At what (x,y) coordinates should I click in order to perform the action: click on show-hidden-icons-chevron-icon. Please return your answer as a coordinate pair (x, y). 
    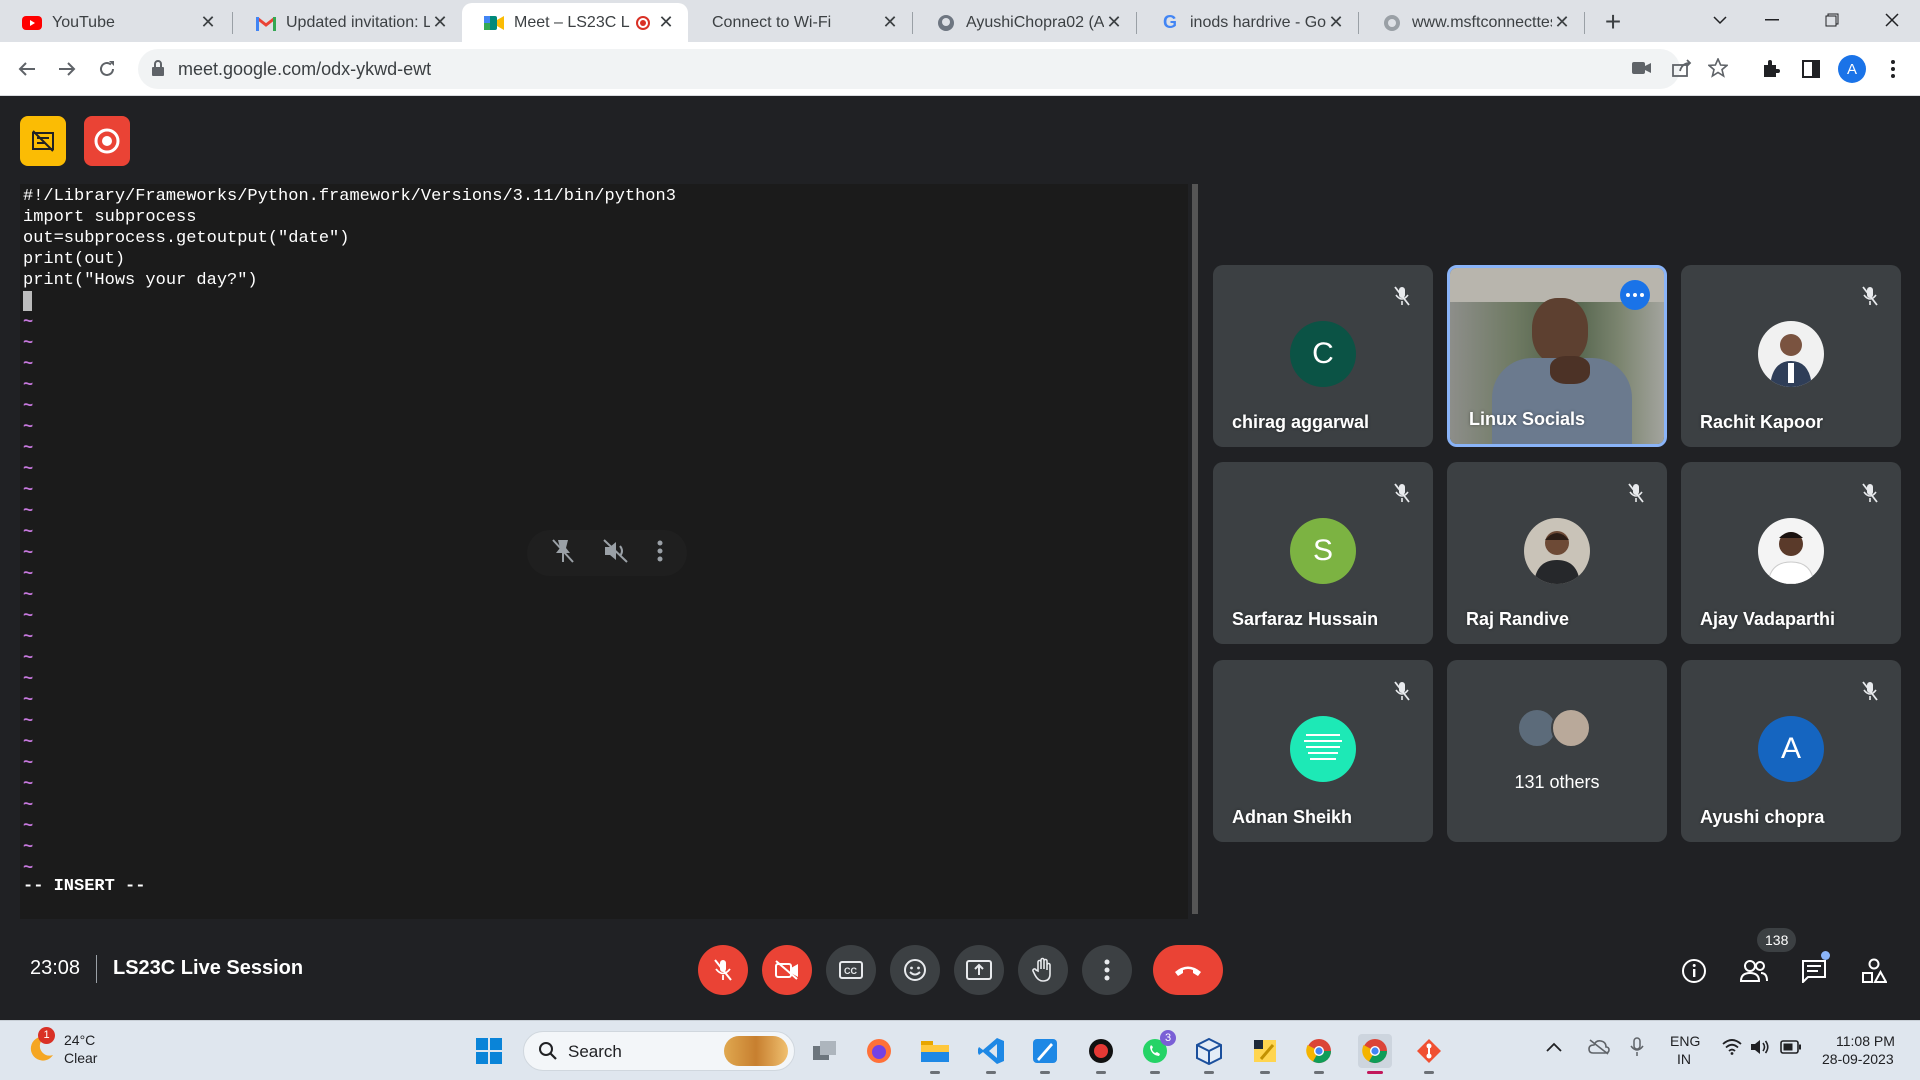
    Looking at the image, I should click on (1554, 1047).